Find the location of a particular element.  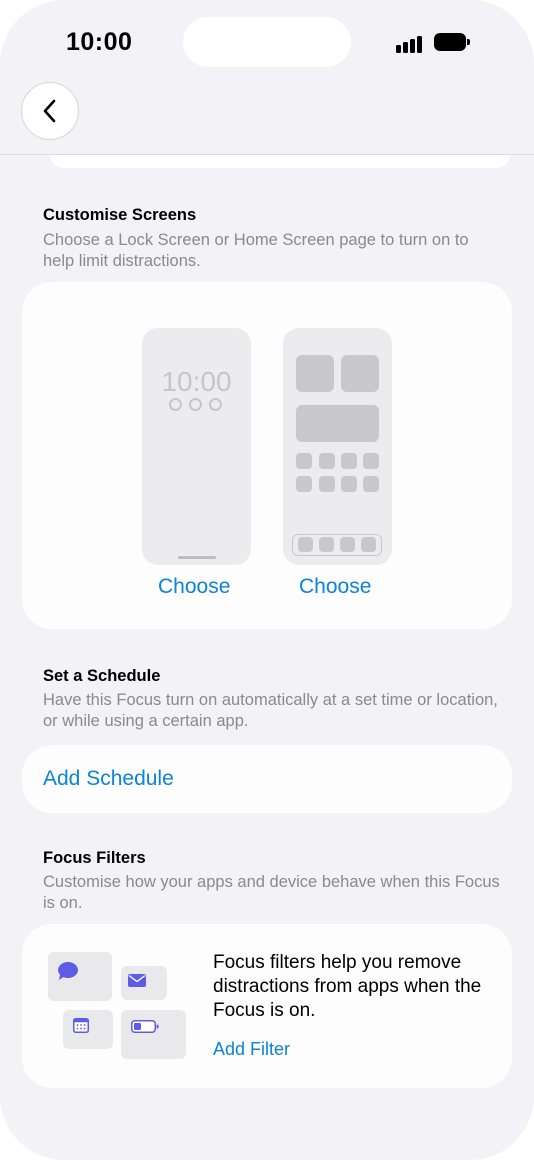

lock-screen-preview: 10:00 is located at coordinates (196, 446).